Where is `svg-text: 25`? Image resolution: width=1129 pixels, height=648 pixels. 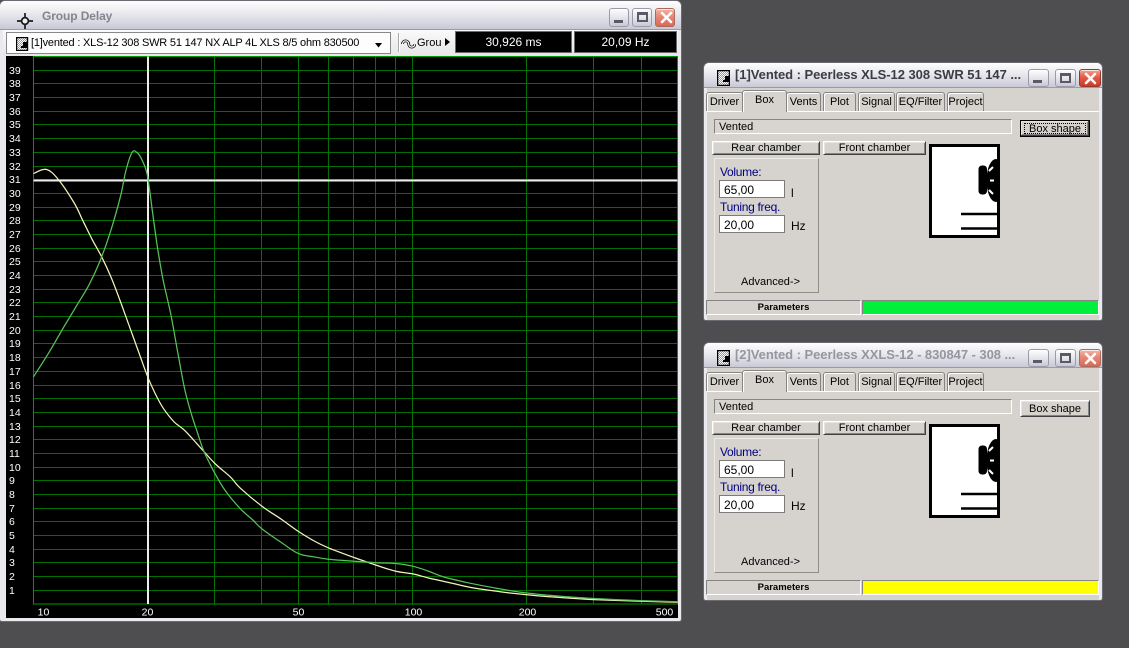 svg-text: 25 is located at coordinates (15, 262).